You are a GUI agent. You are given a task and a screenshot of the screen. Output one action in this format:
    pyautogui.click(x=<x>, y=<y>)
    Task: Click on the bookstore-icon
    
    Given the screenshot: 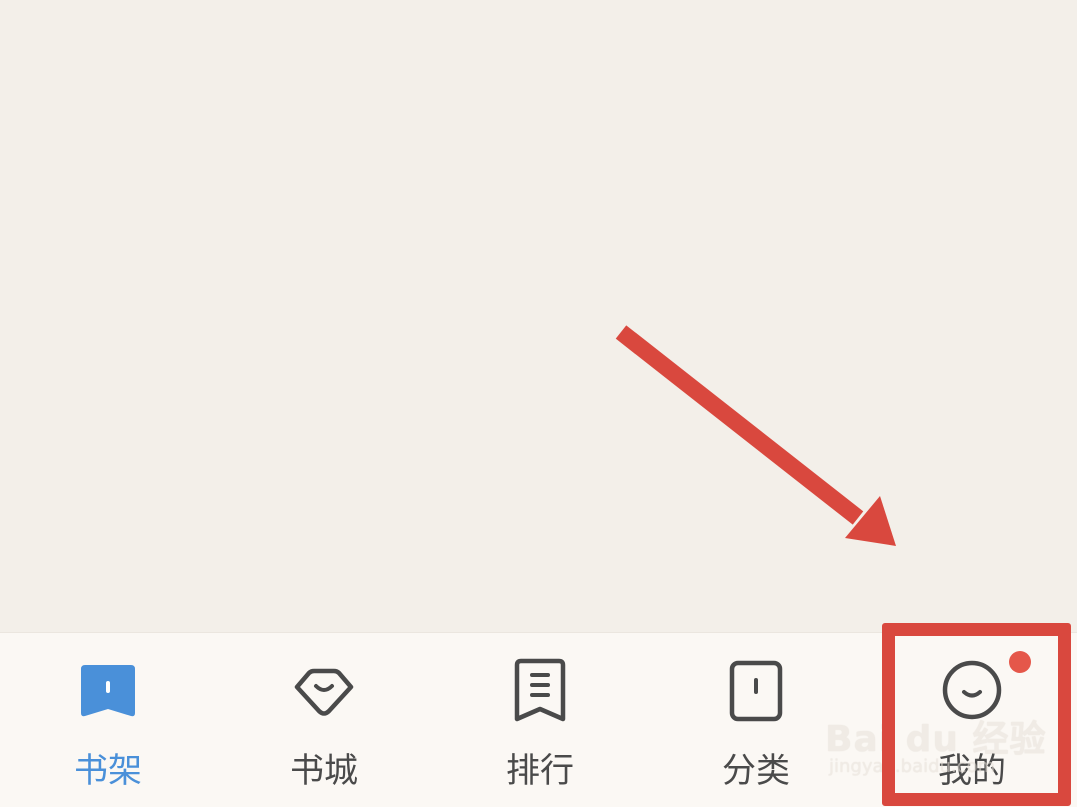 What is the action you would take?
    pyautogui.click(x=324, y=690)
    